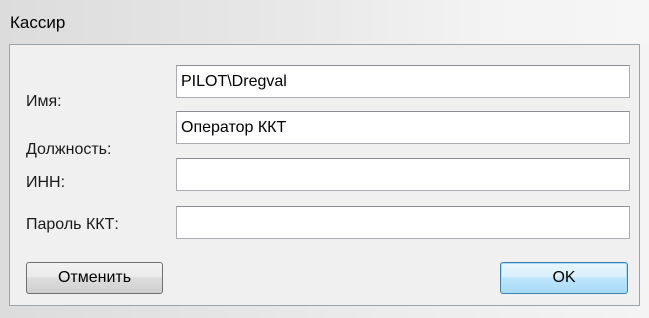  Describe the element at coordinates (38, 22) in the screenshot. I see `window-title: Кассир` at that location.